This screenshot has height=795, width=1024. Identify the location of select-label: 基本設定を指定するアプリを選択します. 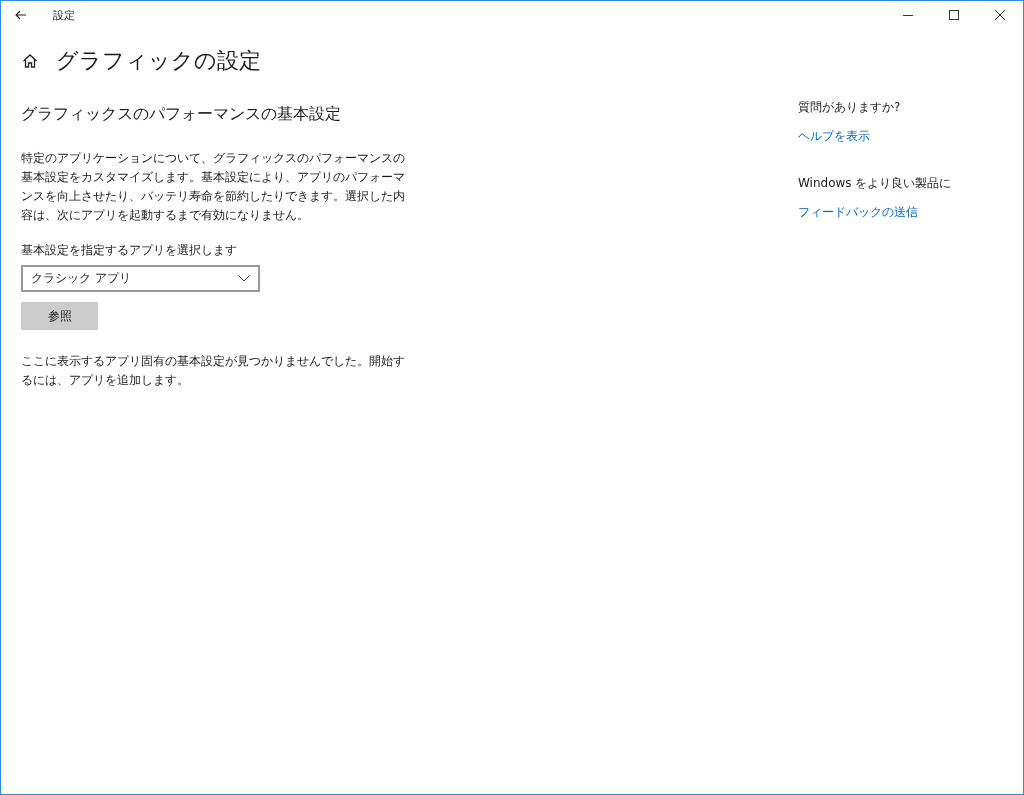
(129, 250).